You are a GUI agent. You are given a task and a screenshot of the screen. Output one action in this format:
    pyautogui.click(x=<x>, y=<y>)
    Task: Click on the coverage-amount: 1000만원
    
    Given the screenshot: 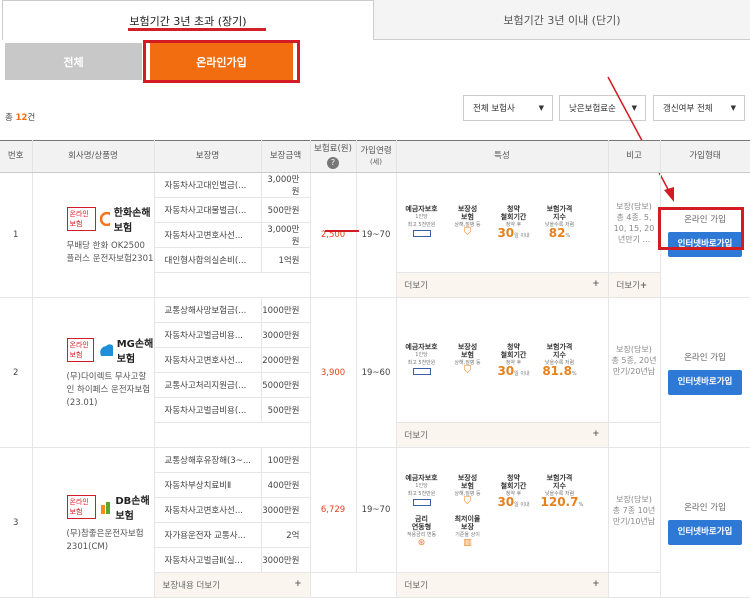 What is the action you would take?
    pyautogui.click(x=286, y=310)
    